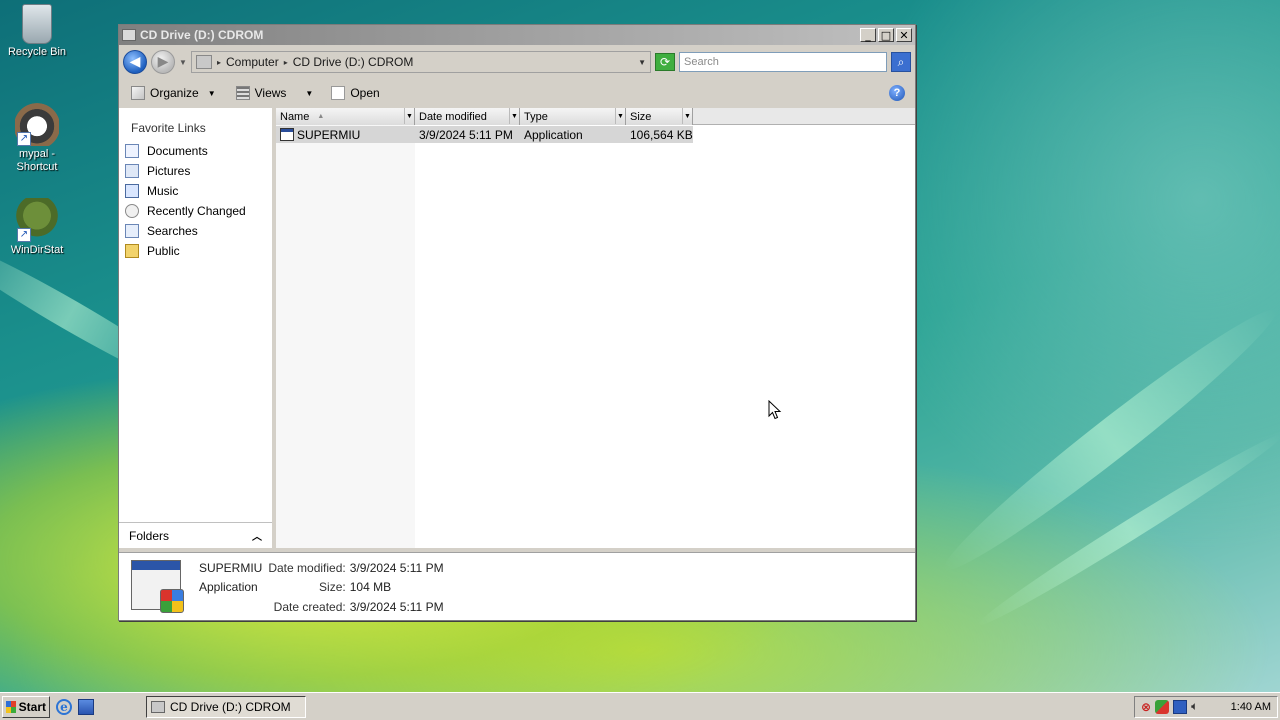 Image resolution: width=1280 pixels, height=720 pixels. I want to click on recently-changed-icon, so click(132, 211).